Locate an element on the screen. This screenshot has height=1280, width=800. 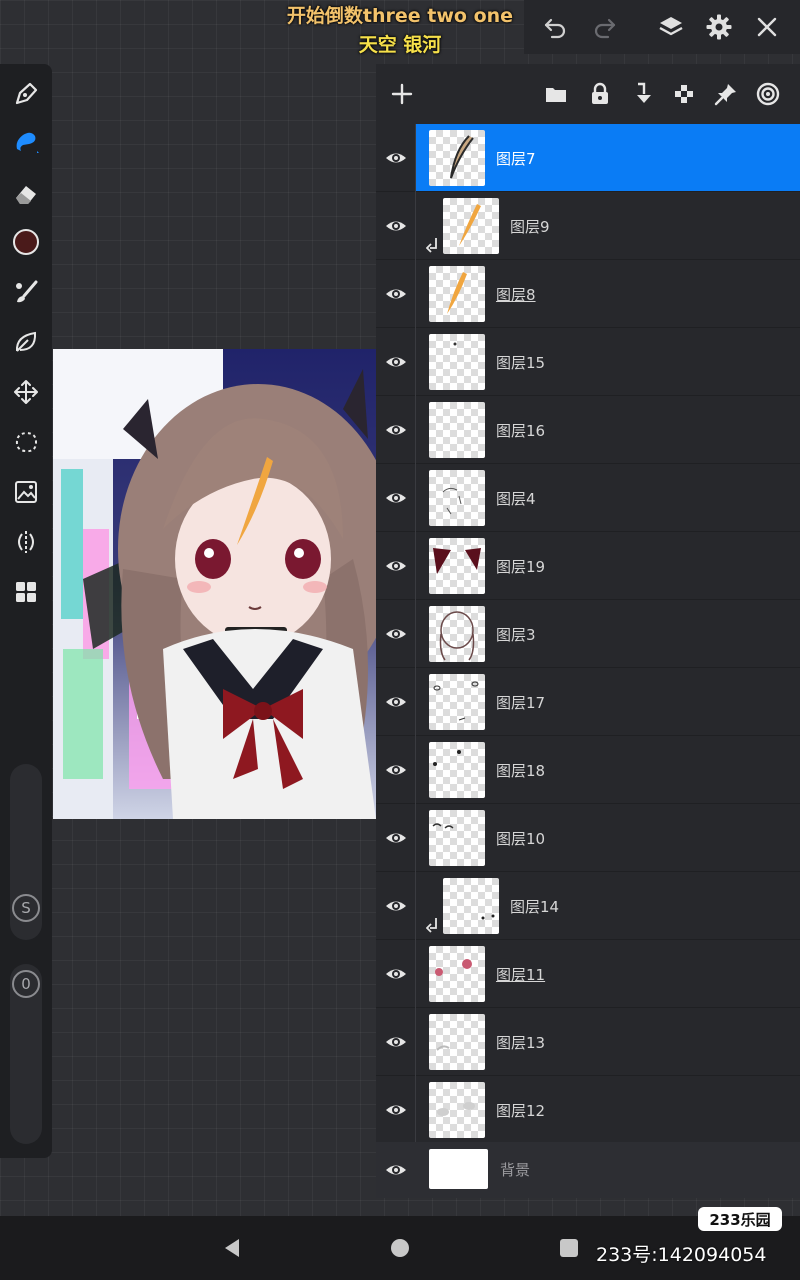
layer-name: 图层4 is located at coordinates (516, 499).